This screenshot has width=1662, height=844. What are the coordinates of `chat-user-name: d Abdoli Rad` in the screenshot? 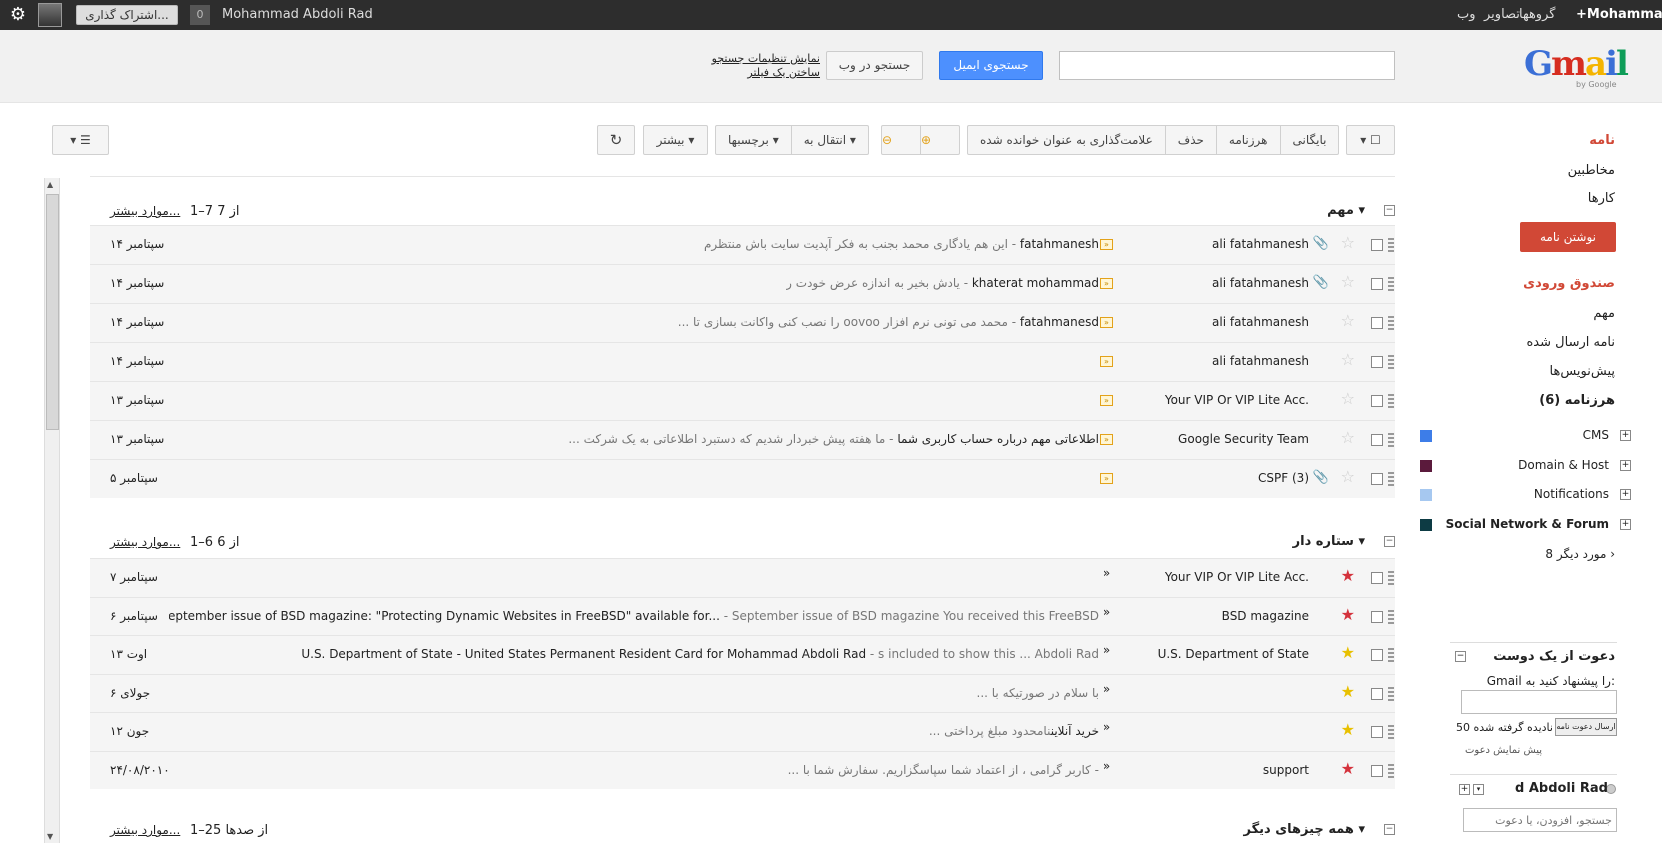 It's located at (1561, 788).